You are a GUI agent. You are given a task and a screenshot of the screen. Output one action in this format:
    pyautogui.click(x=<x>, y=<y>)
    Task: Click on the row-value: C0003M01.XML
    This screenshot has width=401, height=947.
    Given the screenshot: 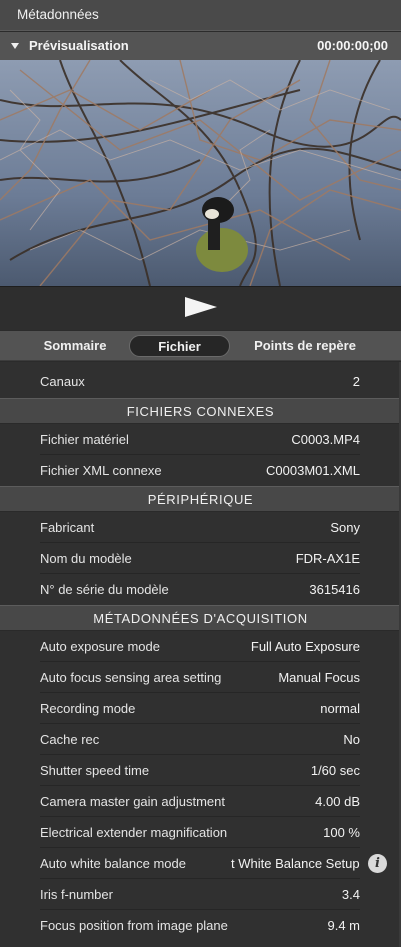 What is the action you would take?
    pyautogui.click(x=313, y=470)
    